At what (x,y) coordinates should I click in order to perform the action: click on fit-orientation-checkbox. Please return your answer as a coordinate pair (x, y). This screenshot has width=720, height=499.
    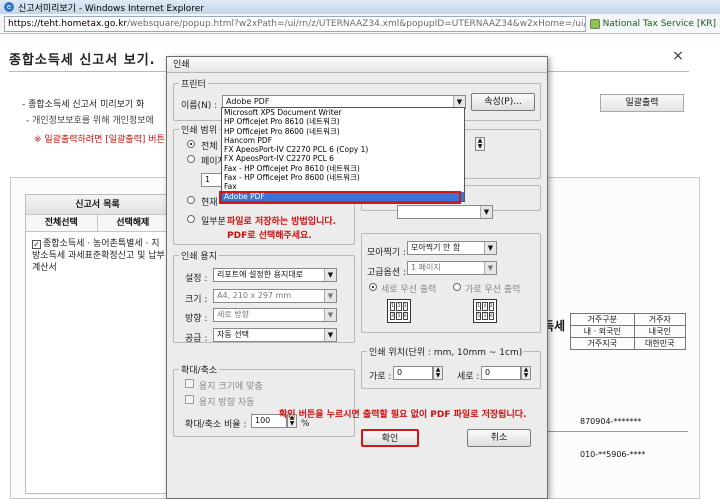
    Looking at the image, I should click on (189, 399).